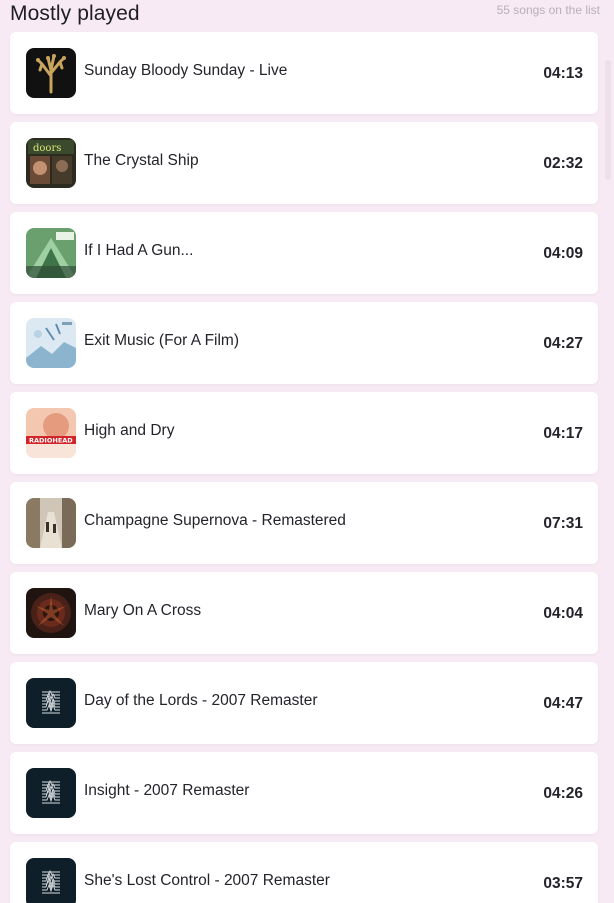 The height and width of the screenshot is (903, 614). What do you see at coordinates (51, 73) in the screenshot?
I see `joshua-tree-cover` at bounding box center [51, 73].